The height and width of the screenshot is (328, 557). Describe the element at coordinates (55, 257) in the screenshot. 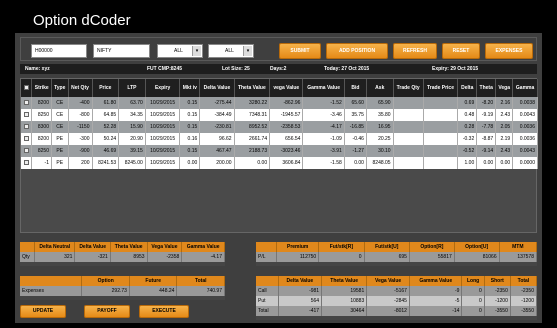

I see `table-cell: 321` at that location.